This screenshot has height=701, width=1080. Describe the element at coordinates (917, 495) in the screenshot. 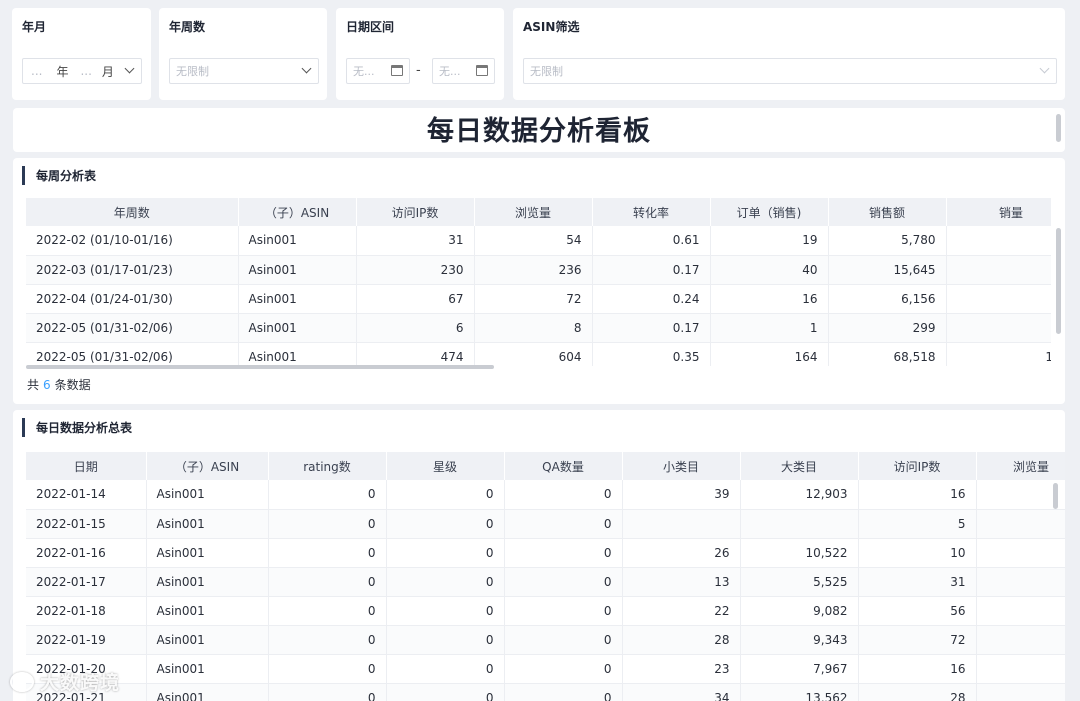

I see `table-cell: 16` at that location.